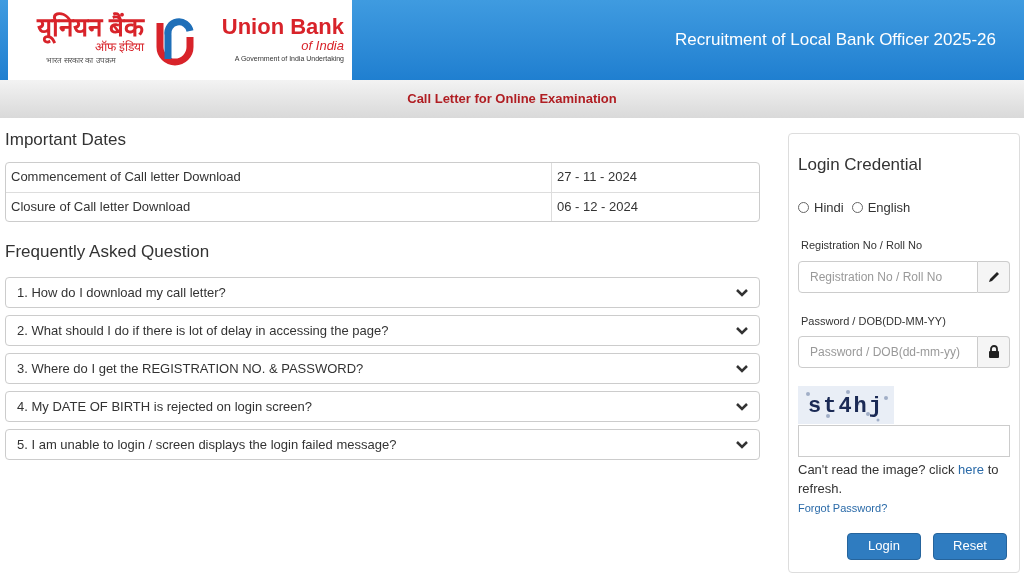 This screenshot has height=576, width=1024. What do you see at coordinates (993, 352) in the screenshot?
I see `lock-icon` at bounding box center [993, 352].